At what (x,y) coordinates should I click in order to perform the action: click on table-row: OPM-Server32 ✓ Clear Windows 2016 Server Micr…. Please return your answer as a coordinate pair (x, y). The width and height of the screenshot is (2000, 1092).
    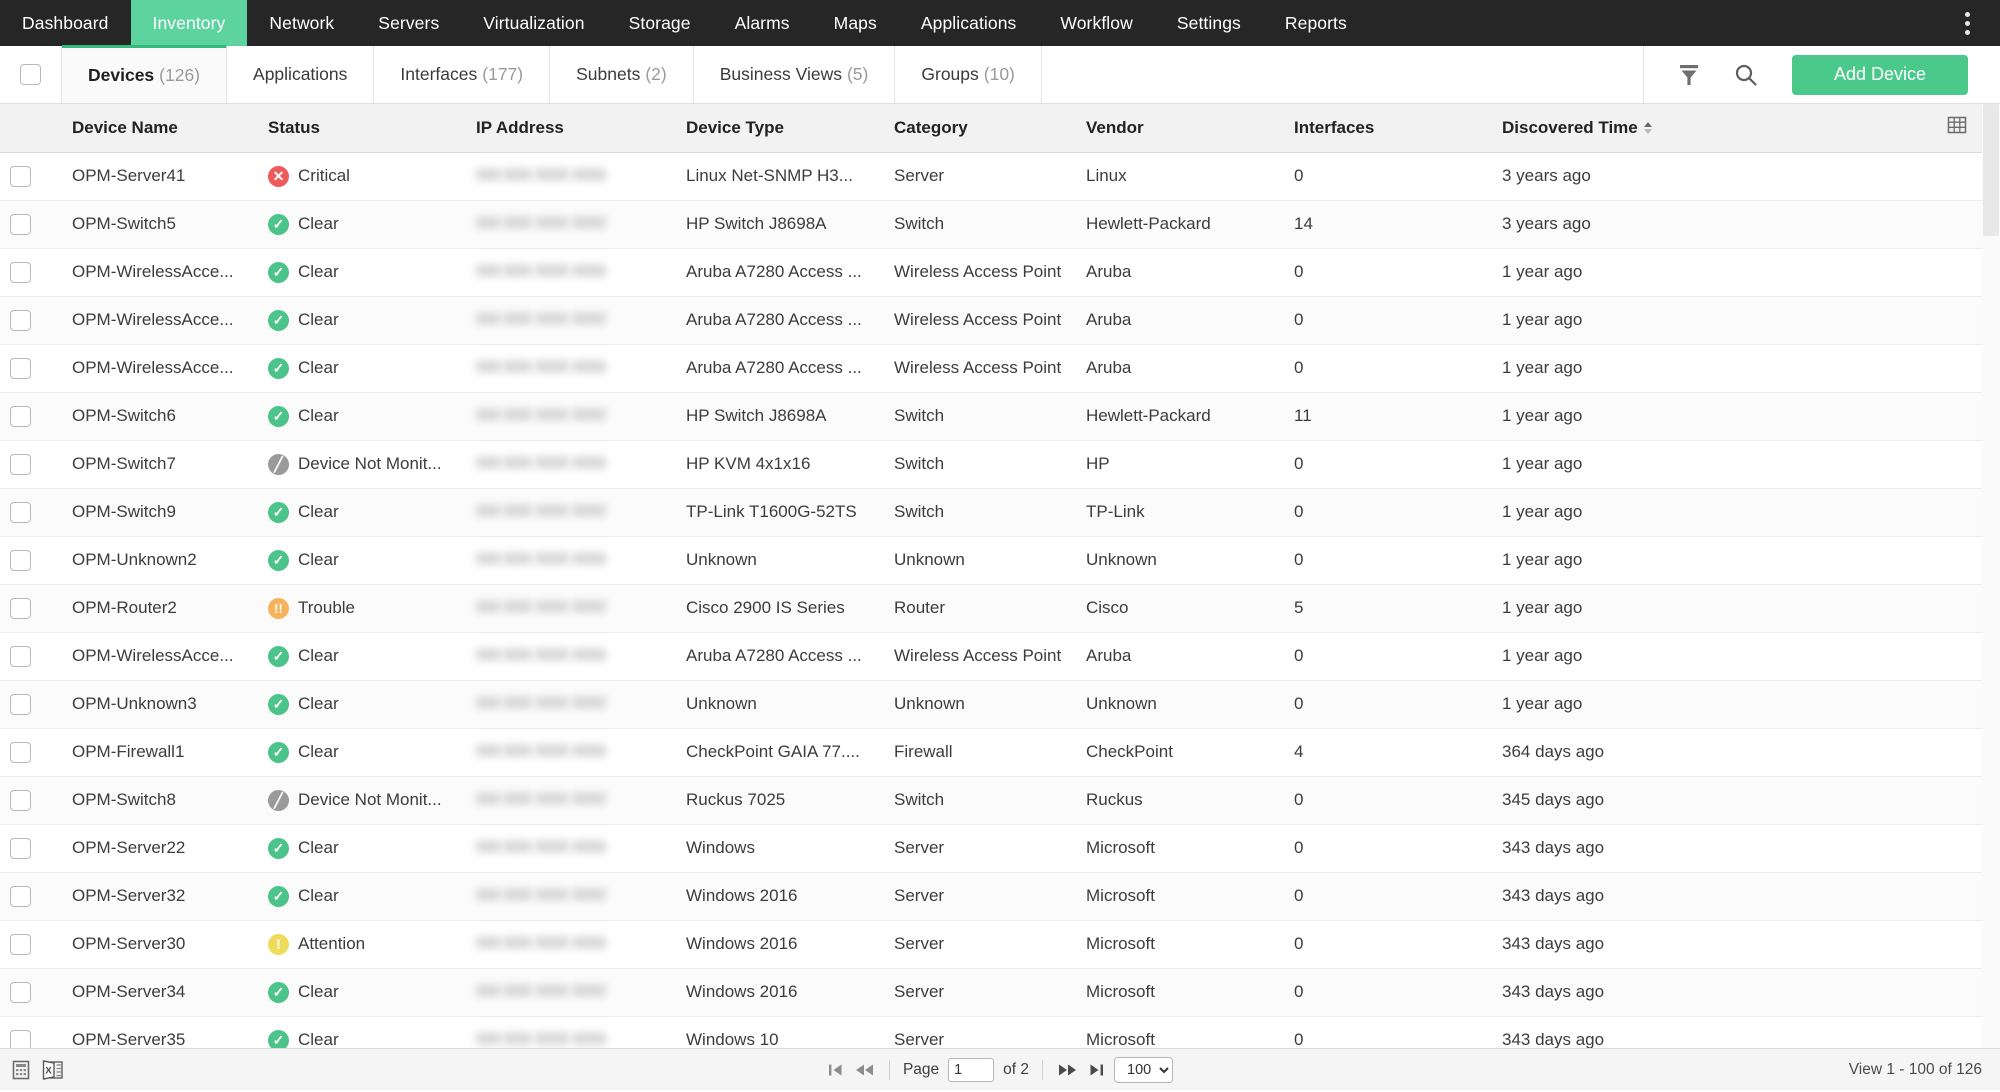
    Looking at the image, I should click on (1000, 896).